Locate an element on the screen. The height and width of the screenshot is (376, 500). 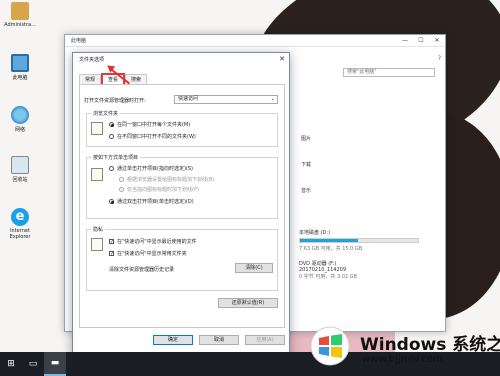
minimize-icon: — is located at coordinates (405, 40).